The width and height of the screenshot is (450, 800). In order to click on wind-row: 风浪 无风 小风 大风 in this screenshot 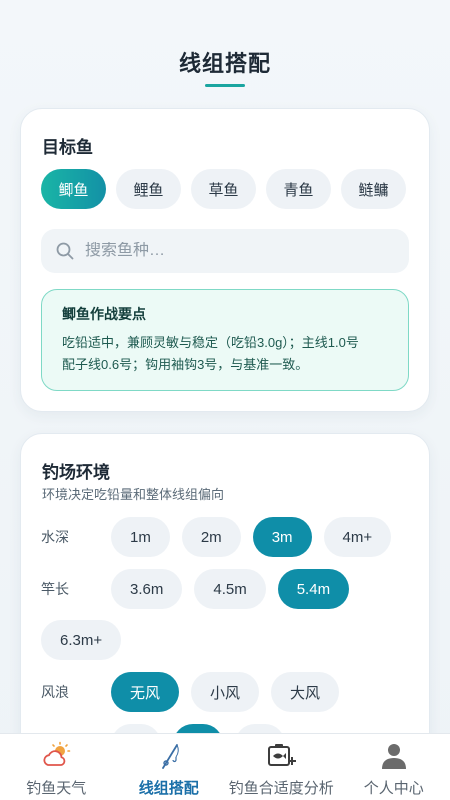, I will do `click(231, 692)`.